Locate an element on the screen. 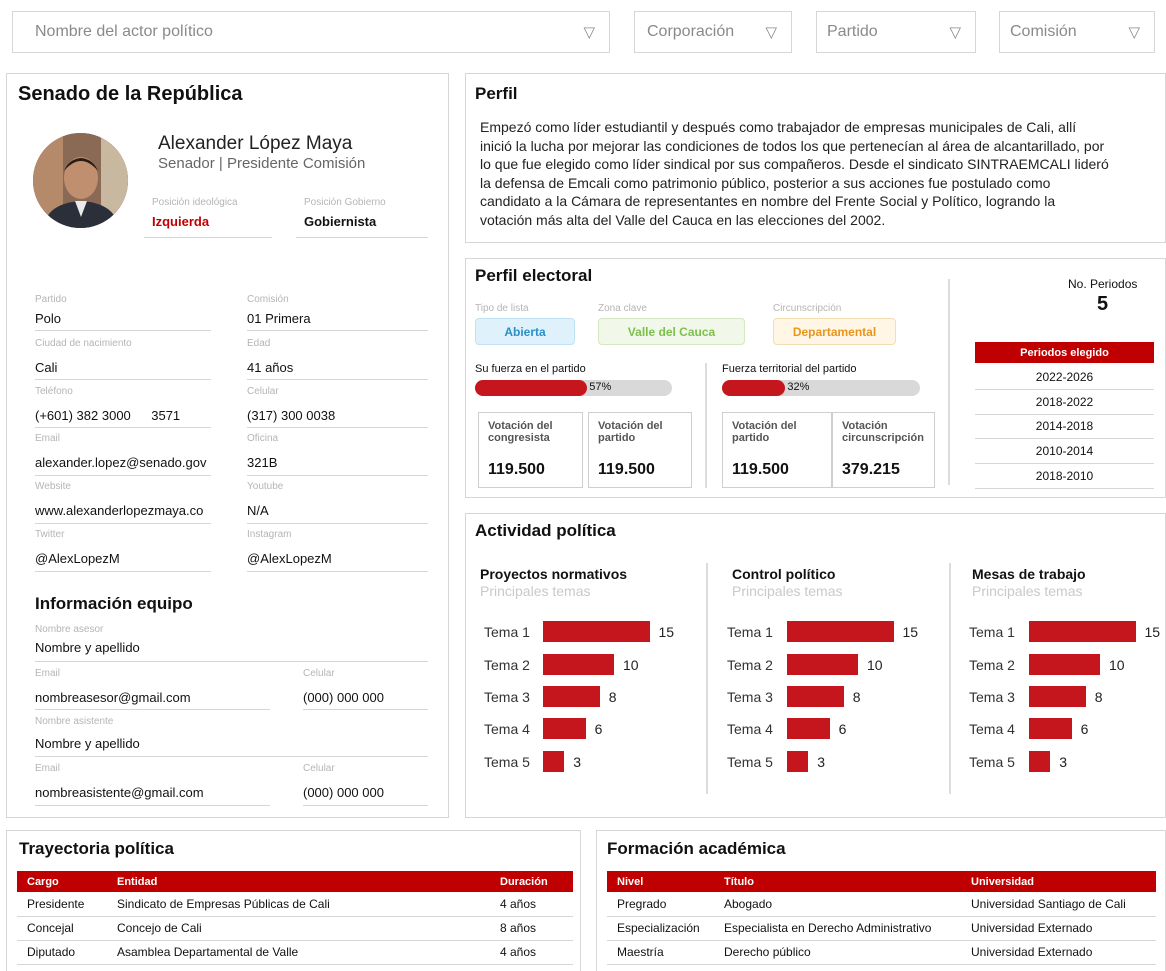 The width and height of the screenshot is (1166, 971). partido-field: Partido Polo is located at coordinates (123, 312).